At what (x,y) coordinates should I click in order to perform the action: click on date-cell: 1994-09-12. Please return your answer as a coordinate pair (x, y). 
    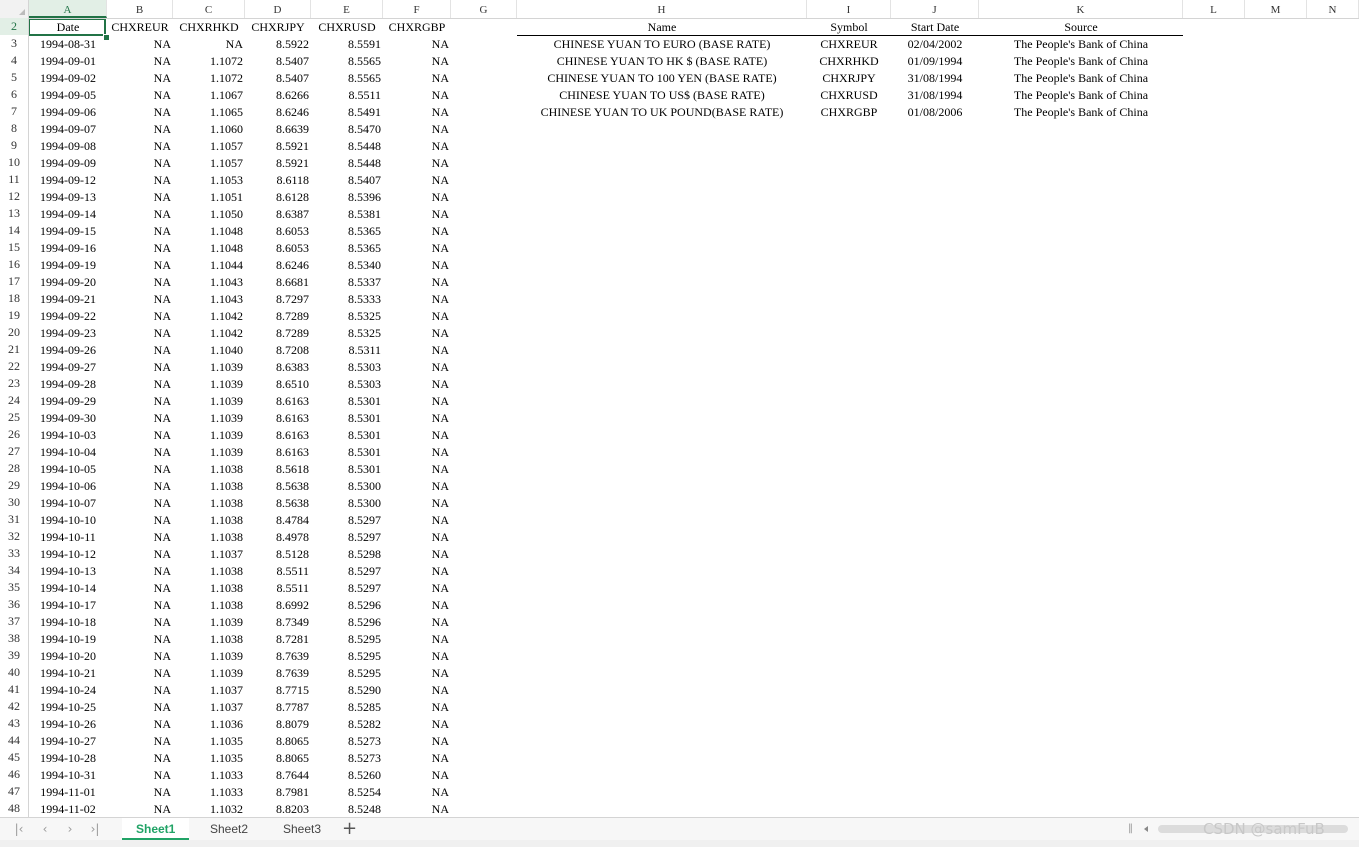
    Looking at the image, I should click on (68, 180).